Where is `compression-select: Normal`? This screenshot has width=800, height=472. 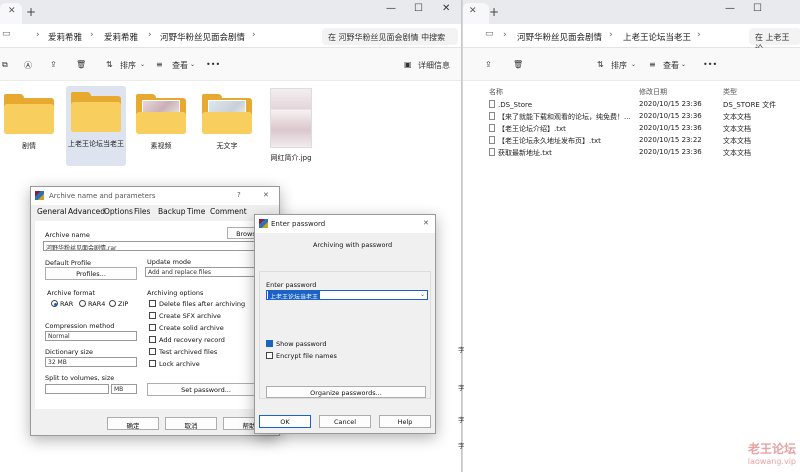
compression-select: Normal is located at coordinates (91, 336).